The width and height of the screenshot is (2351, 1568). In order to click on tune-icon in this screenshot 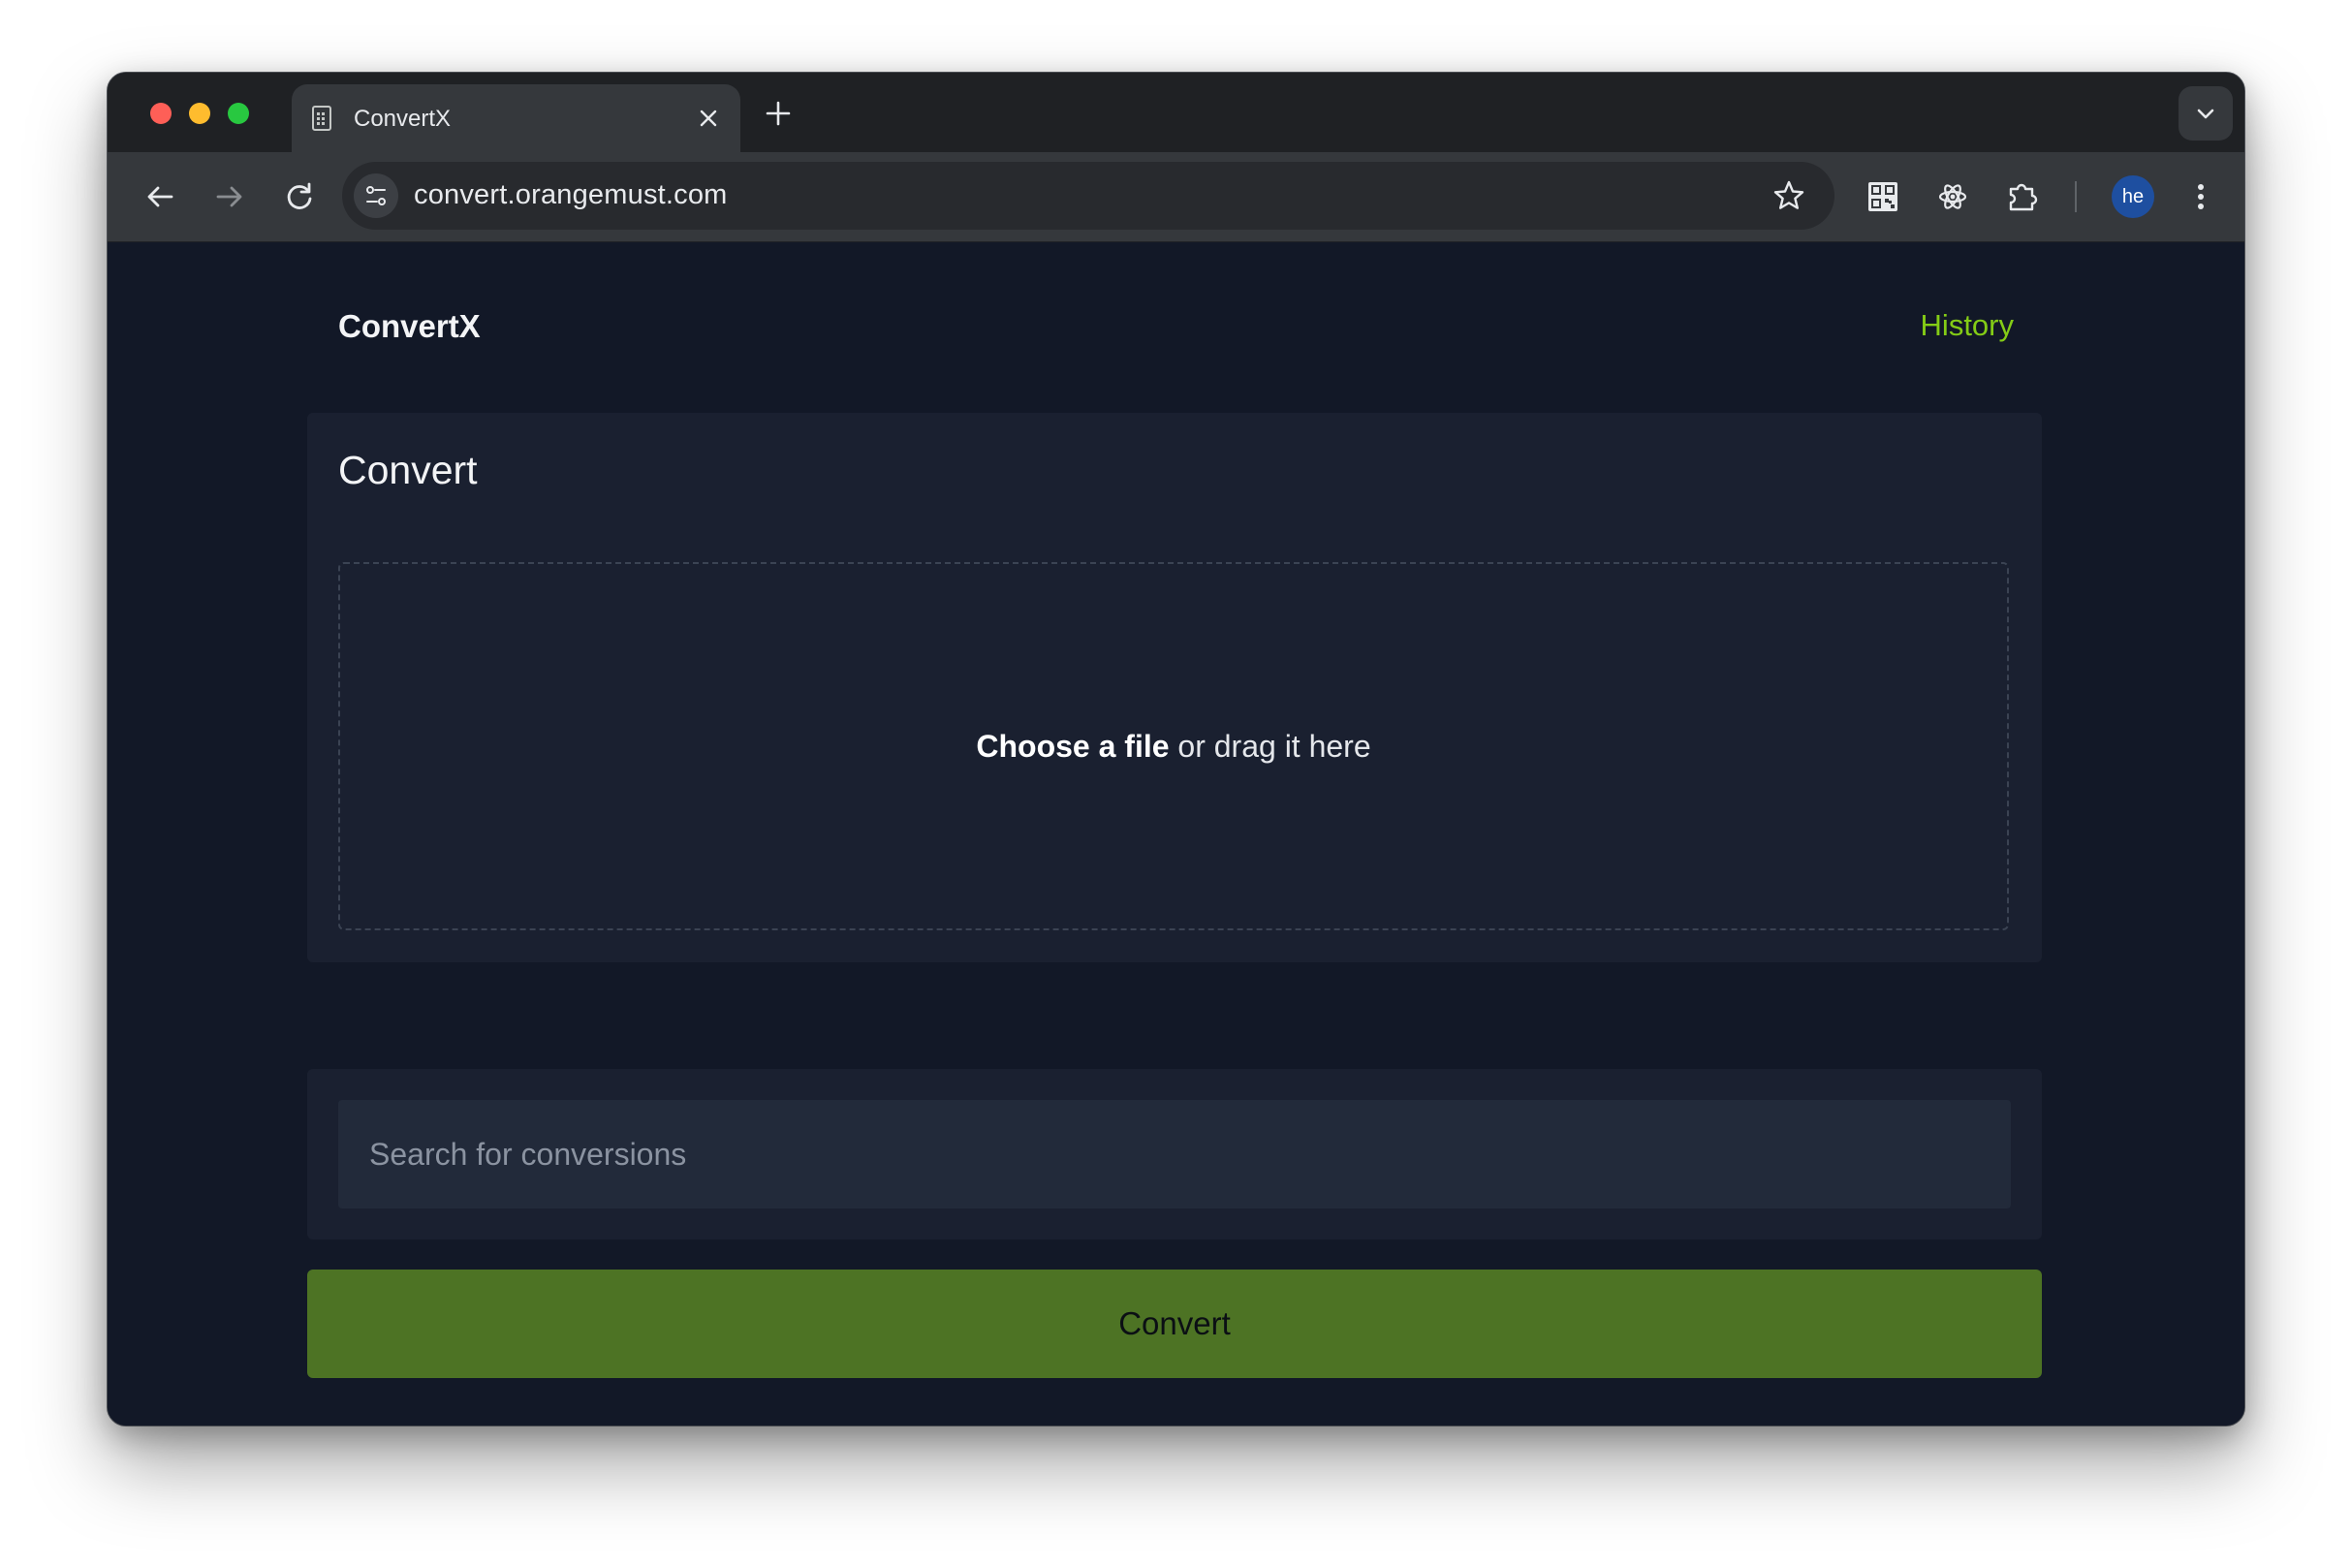, I will do `click(376, 196)`.